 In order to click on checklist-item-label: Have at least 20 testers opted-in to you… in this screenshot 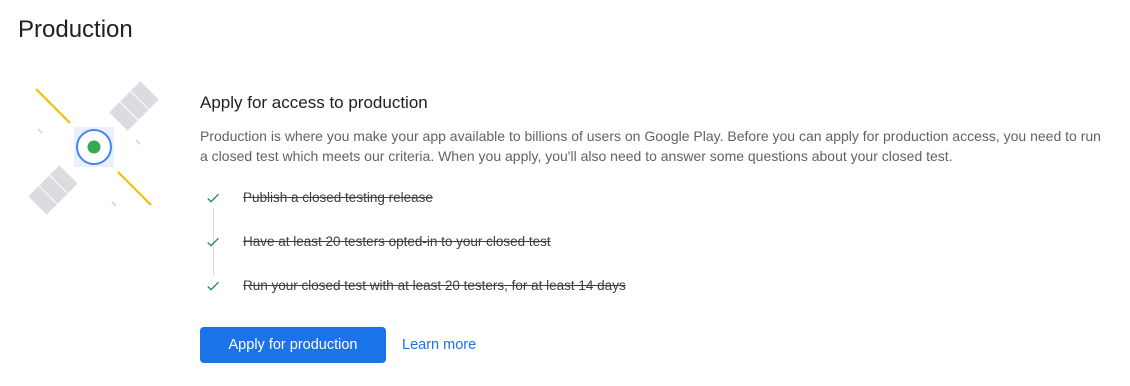, I will do `click(397, 241)`.